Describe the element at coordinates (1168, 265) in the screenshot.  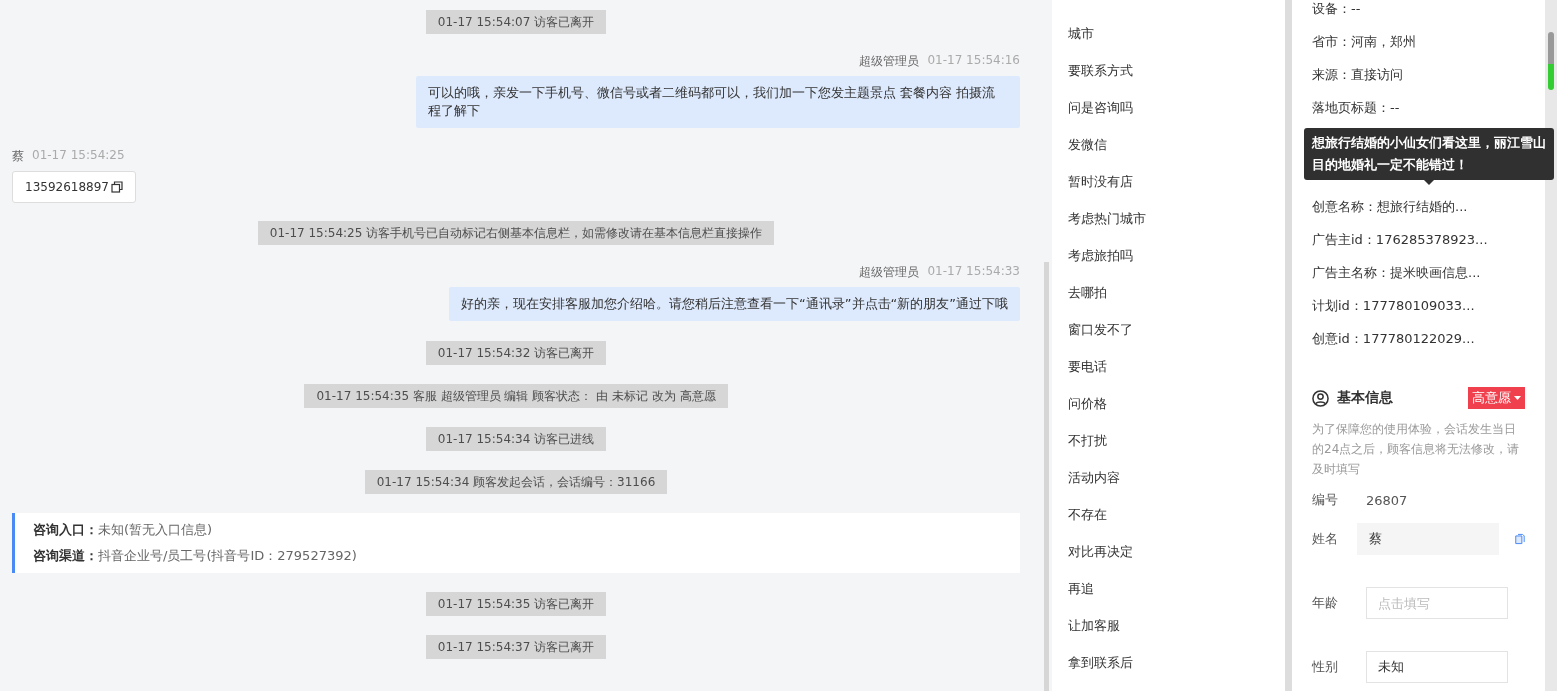
I see `quick-reply-item: 考虑旅拍吗` at that location.